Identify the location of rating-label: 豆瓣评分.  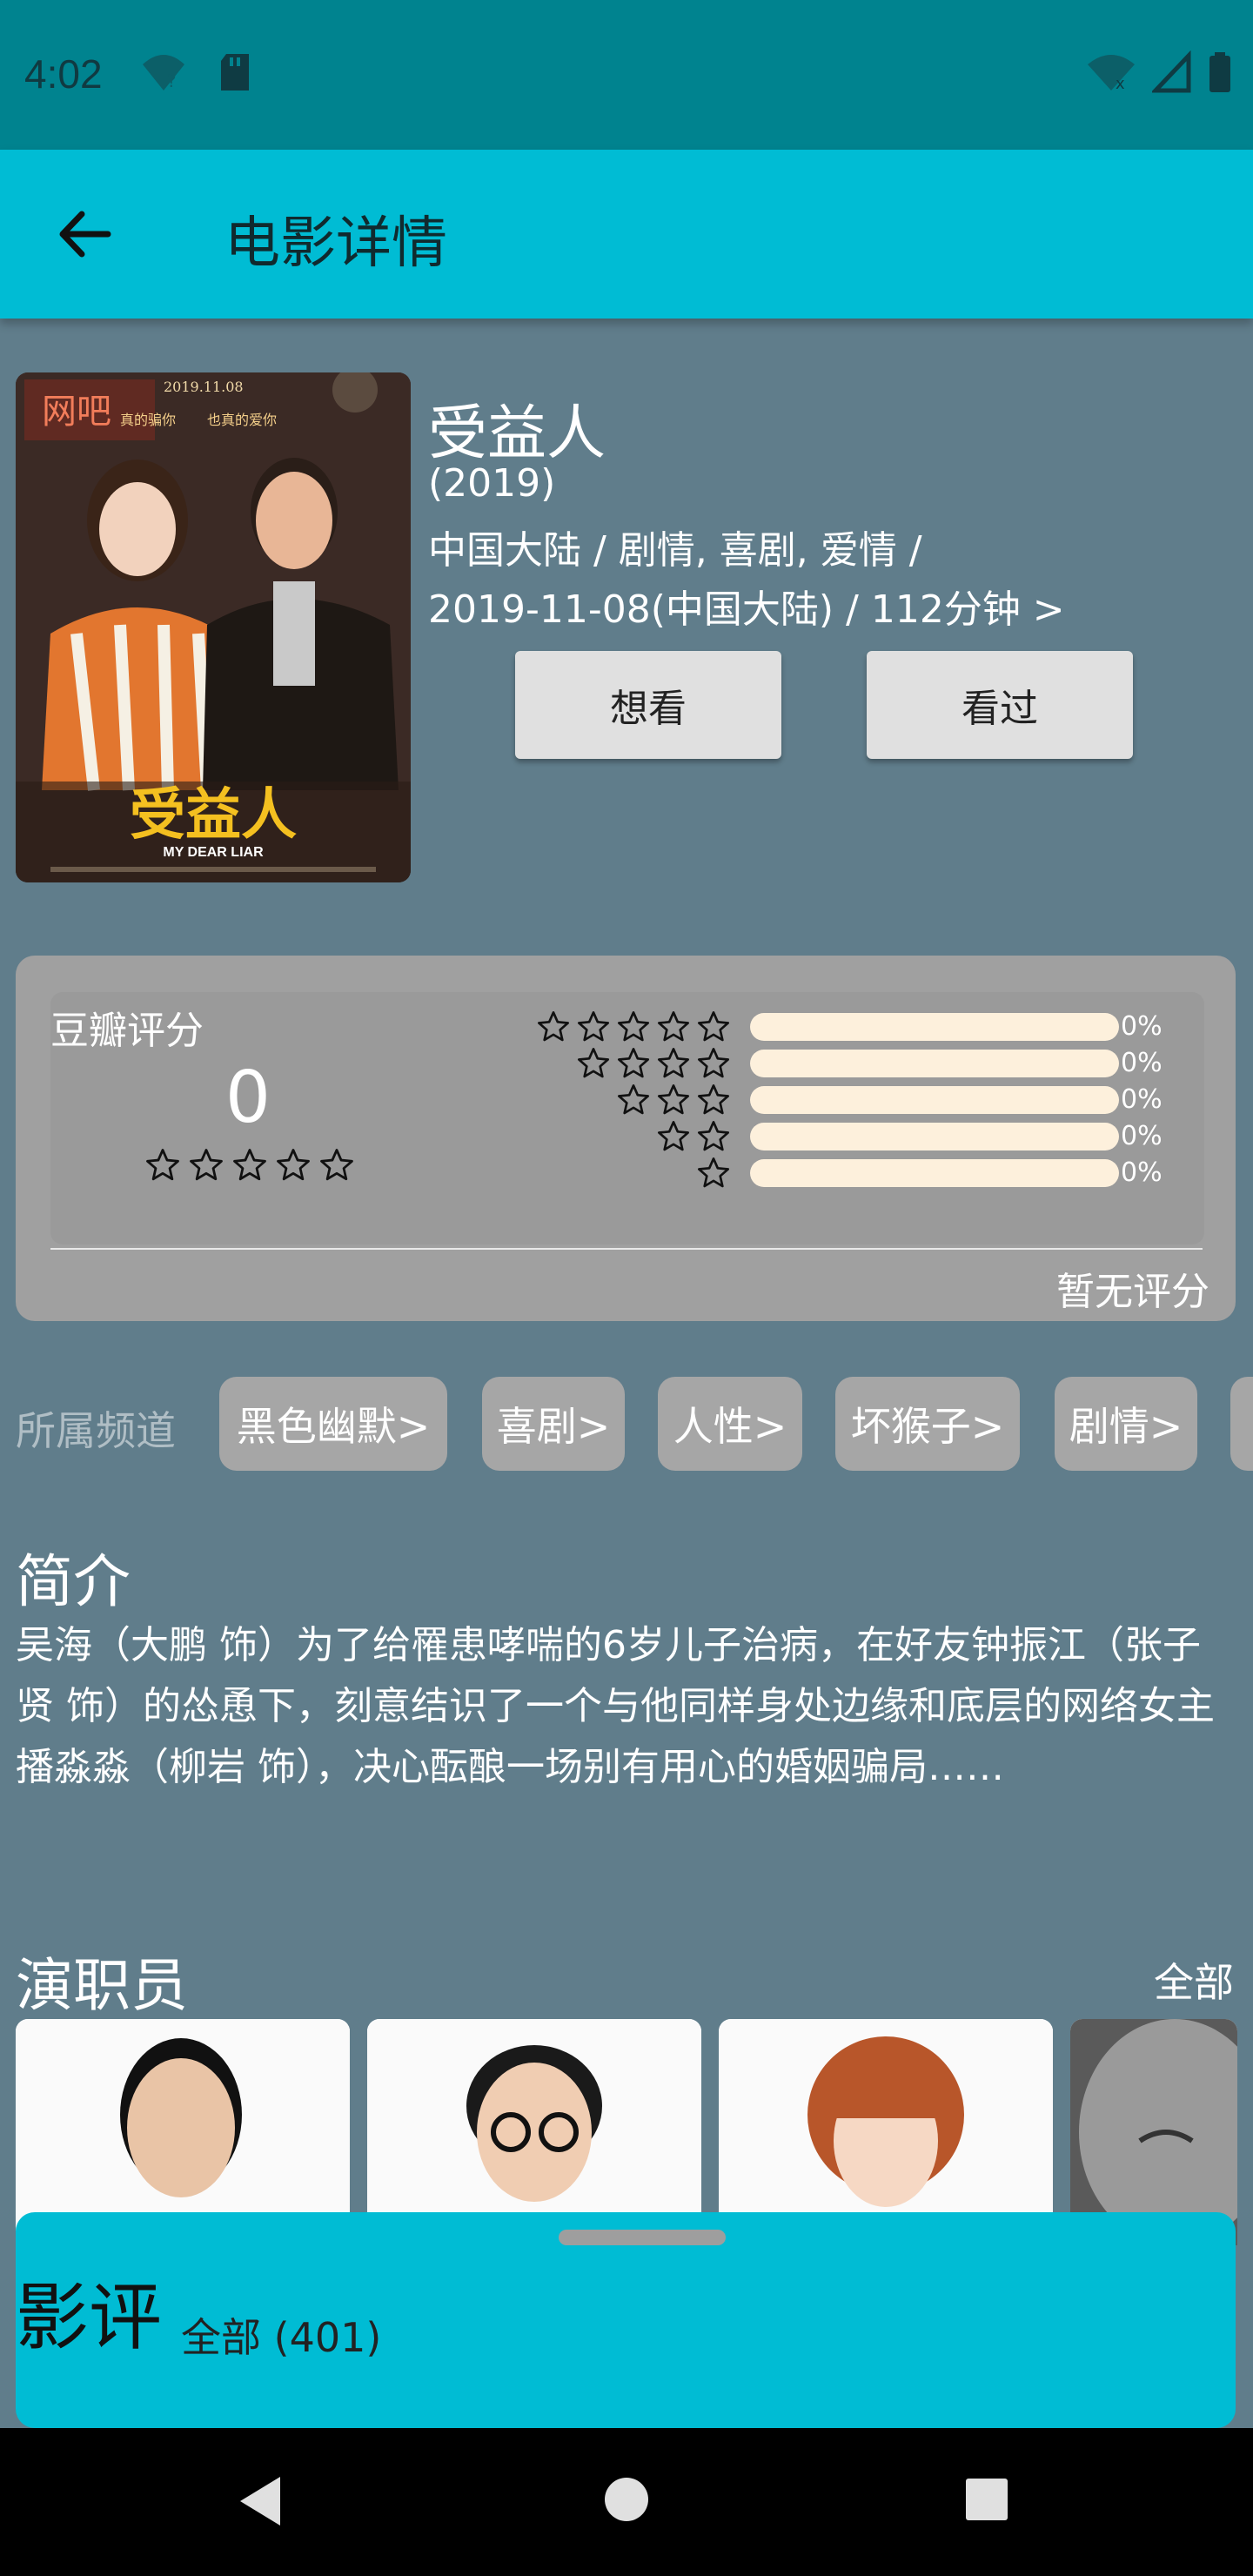
(127, 1031).